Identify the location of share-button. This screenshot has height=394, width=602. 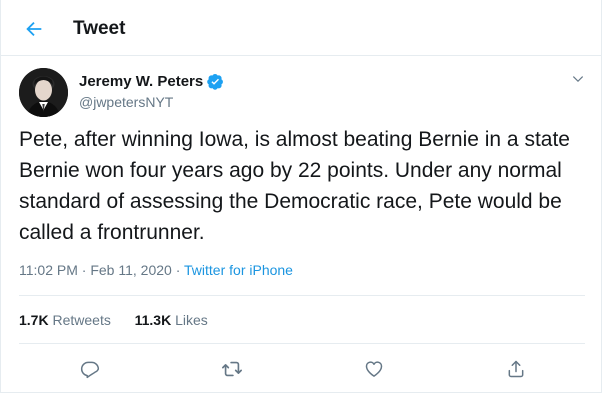
(516, 369).